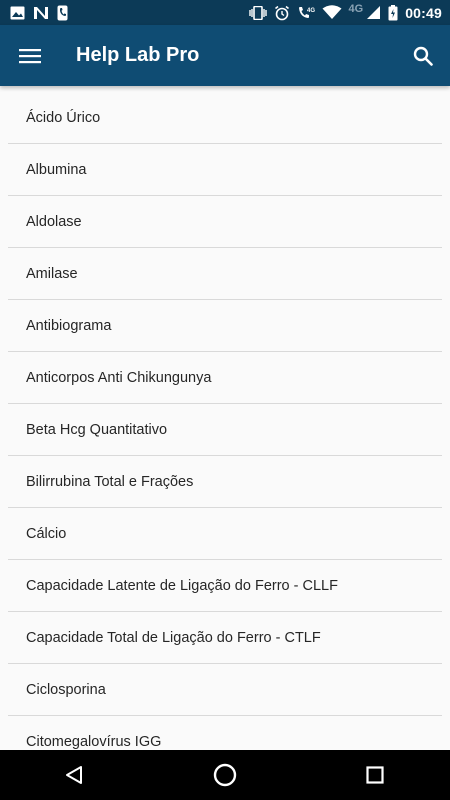  What do you see at coordinates (225, 118) in the screenshot?
I see `list-item: Ácido Úrico` at bounding box center [225, 118].